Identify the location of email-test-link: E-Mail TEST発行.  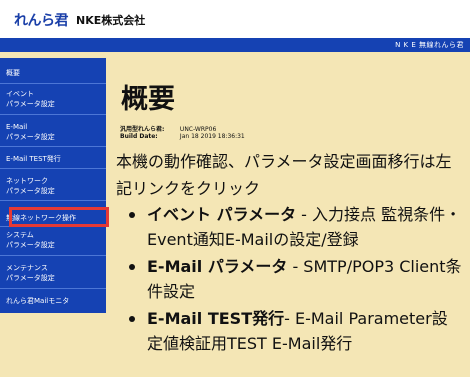
(215, 318).